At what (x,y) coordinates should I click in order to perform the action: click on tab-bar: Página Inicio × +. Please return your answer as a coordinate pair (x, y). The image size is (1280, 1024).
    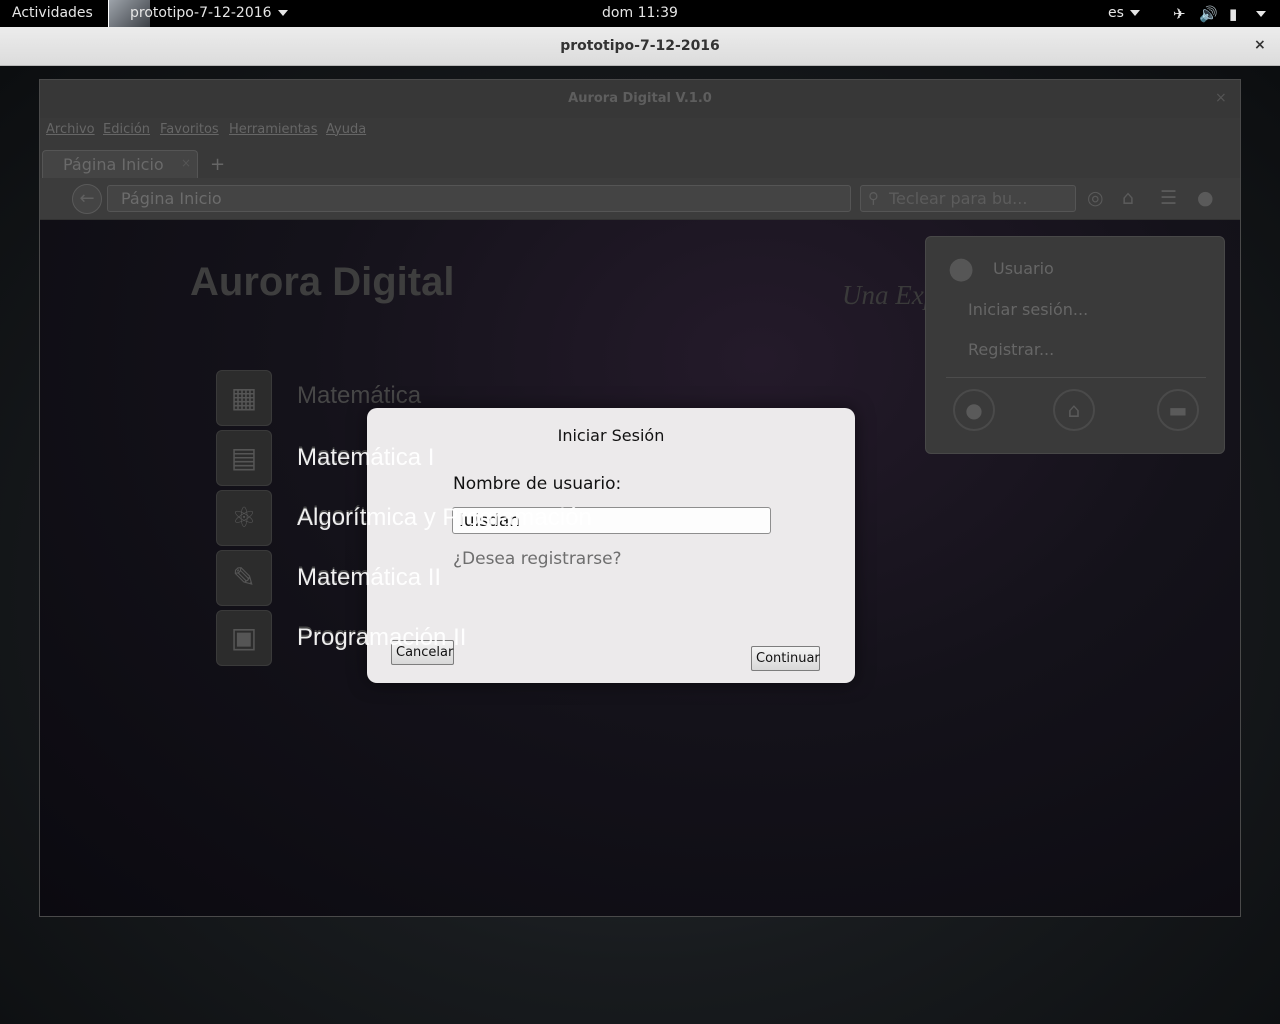
    Looking at the image, I should click on (640, 160).